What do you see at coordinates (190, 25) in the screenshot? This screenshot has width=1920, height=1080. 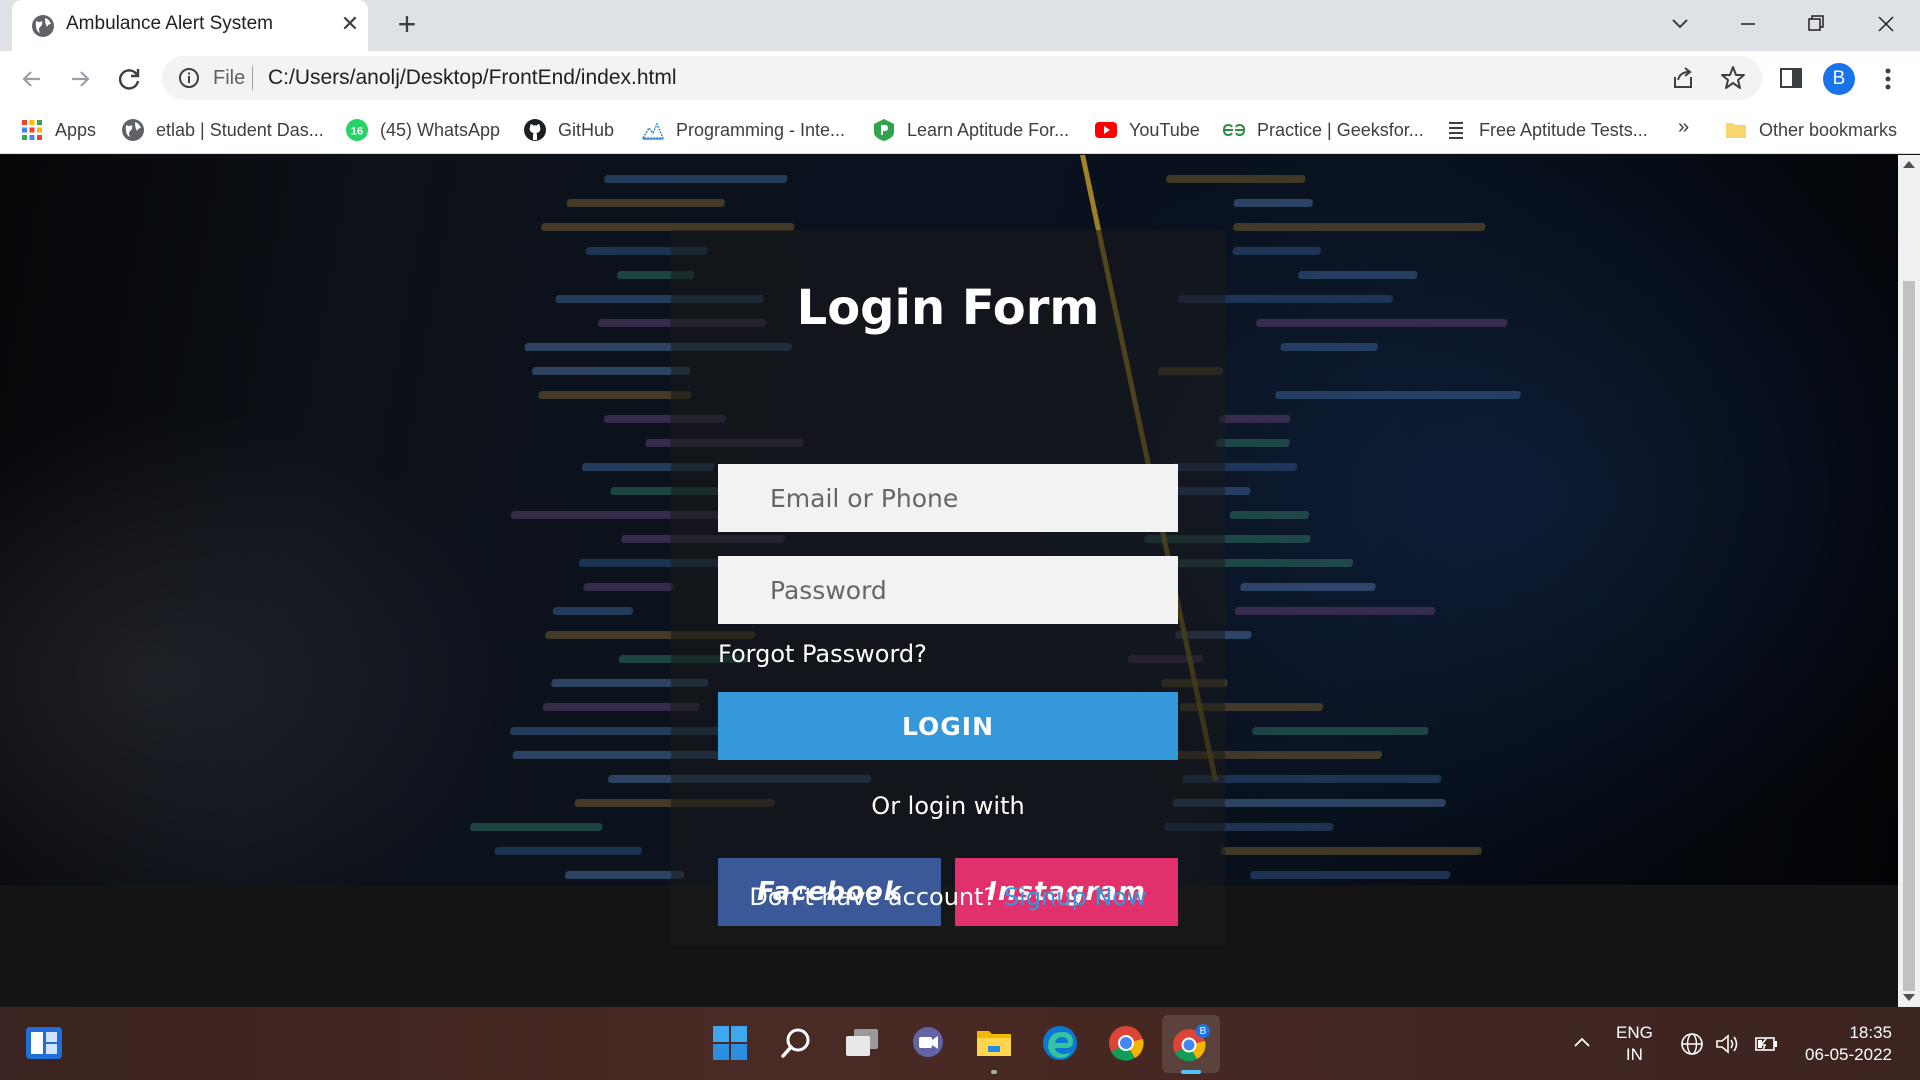 I see `browser-tab: Ambulance Alert System ✕` at bounding box center [190, 25].